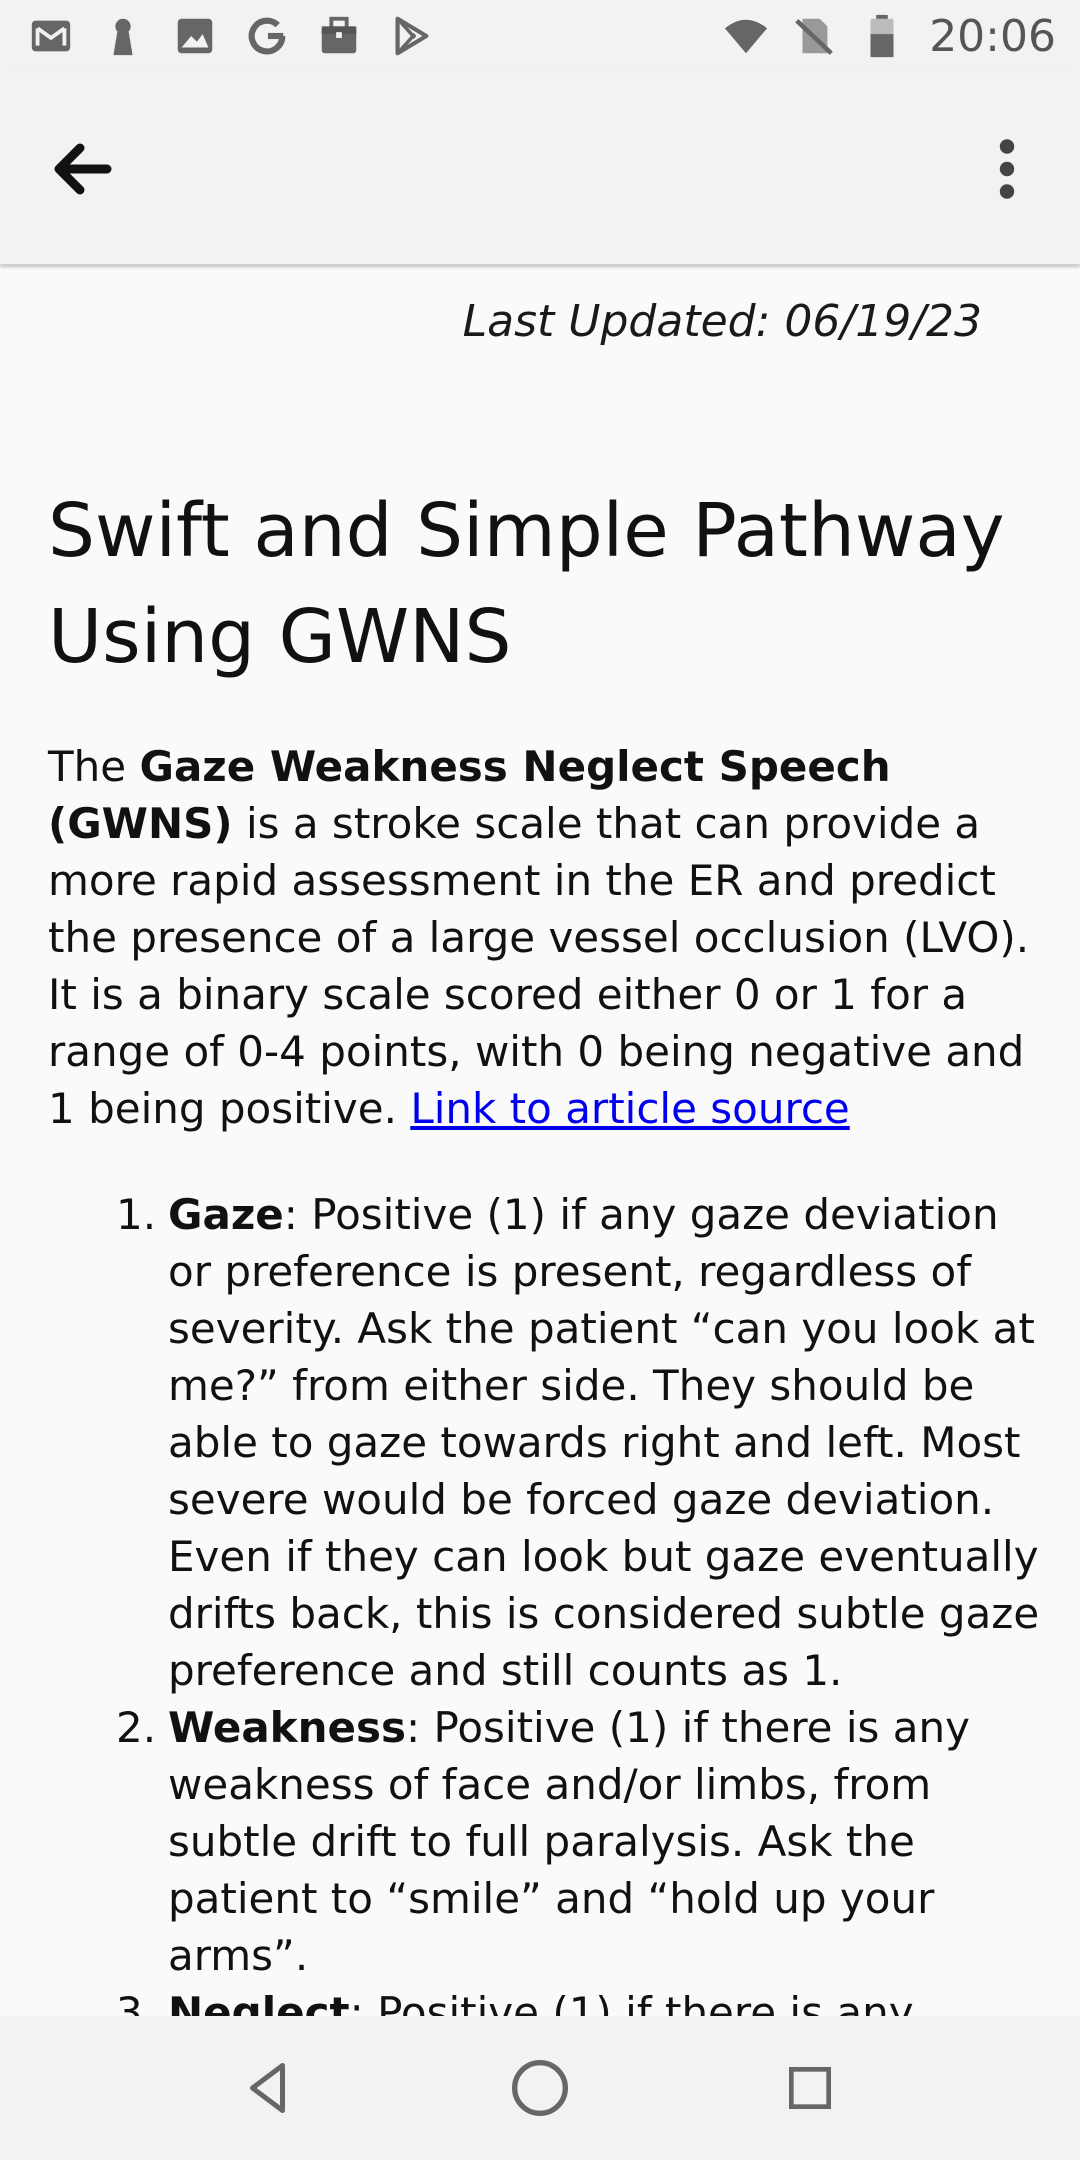 This screenshot has height=2160, width=1080. Describe the element at coordinates (339, 36) in the screenshot. I see `briefcase-icon` at that location.